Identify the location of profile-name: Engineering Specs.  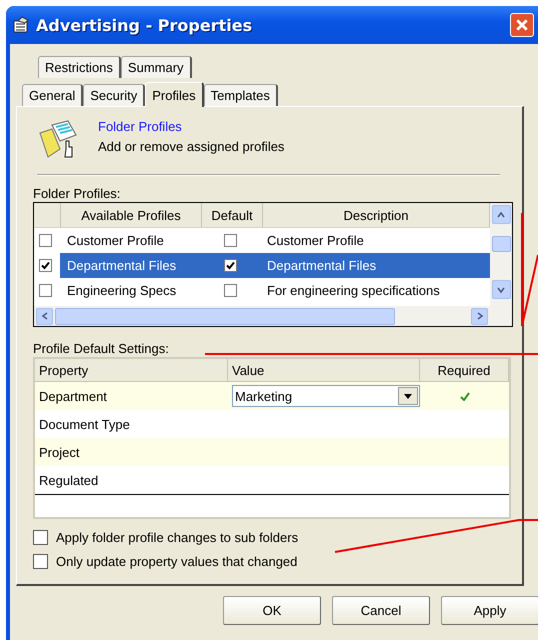
(121, 290).